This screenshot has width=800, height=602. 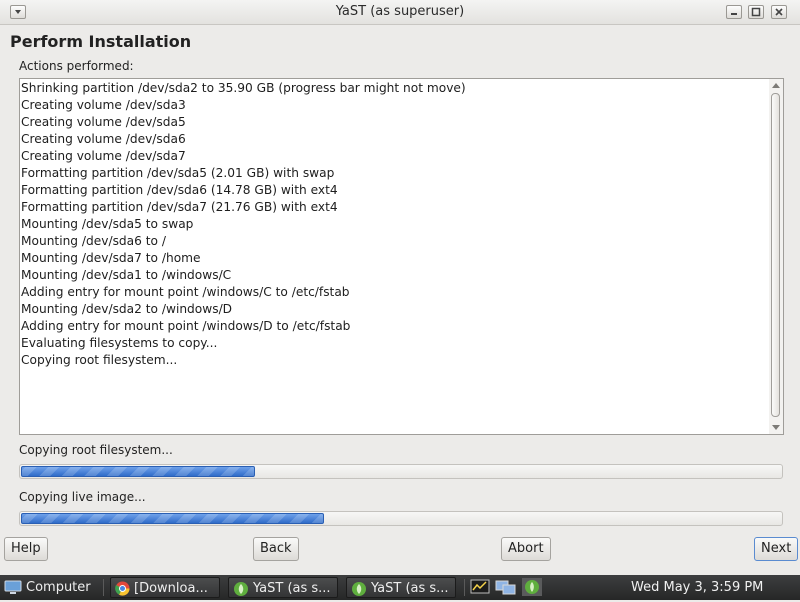 What do you see at coordinates (776, 549) in the screenshot?
I see `next-button: Next` at bounding box center [776, 549].